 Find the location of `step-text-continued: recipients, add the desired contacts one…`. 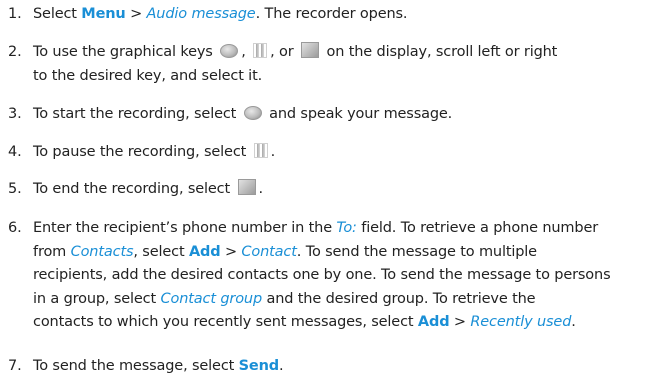

step-text-continued: recipients, add the desired contacts one… is located at coordinates (322, 275).